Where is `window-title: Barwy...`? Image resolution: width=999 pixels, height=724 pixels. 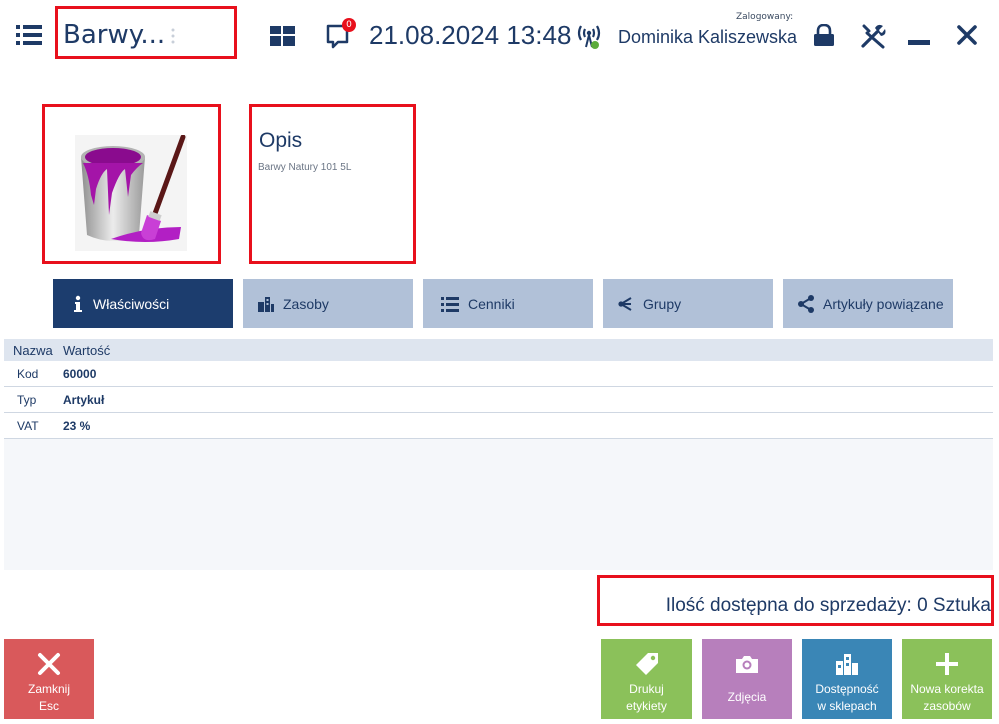
window-title: Barwy... is located at coordinates (114, 35).